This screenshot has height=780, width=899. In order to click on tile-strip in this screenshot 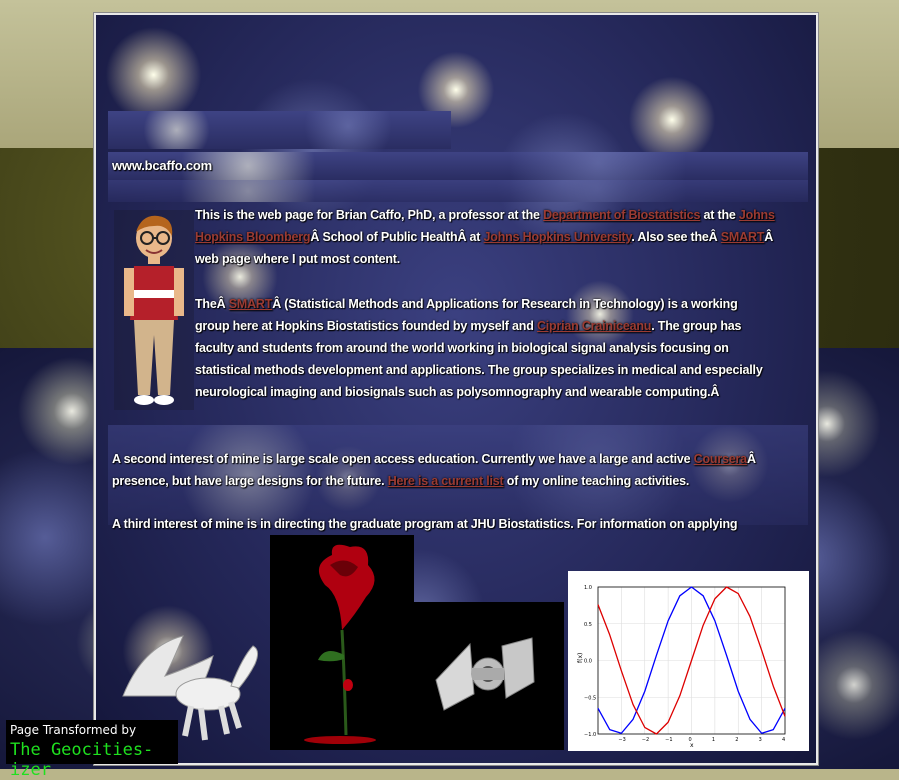, I will do `click(458, 191)`.